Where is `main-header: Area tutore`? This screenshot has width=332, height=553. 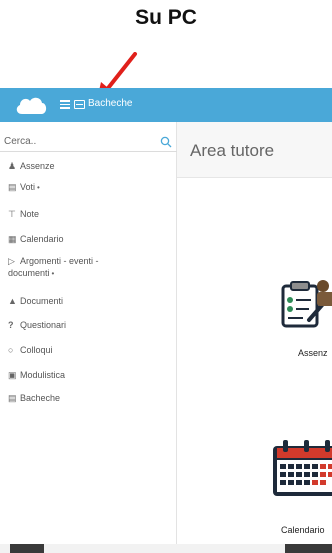 main-header: Area tutore is located at coordinates (254, 150).